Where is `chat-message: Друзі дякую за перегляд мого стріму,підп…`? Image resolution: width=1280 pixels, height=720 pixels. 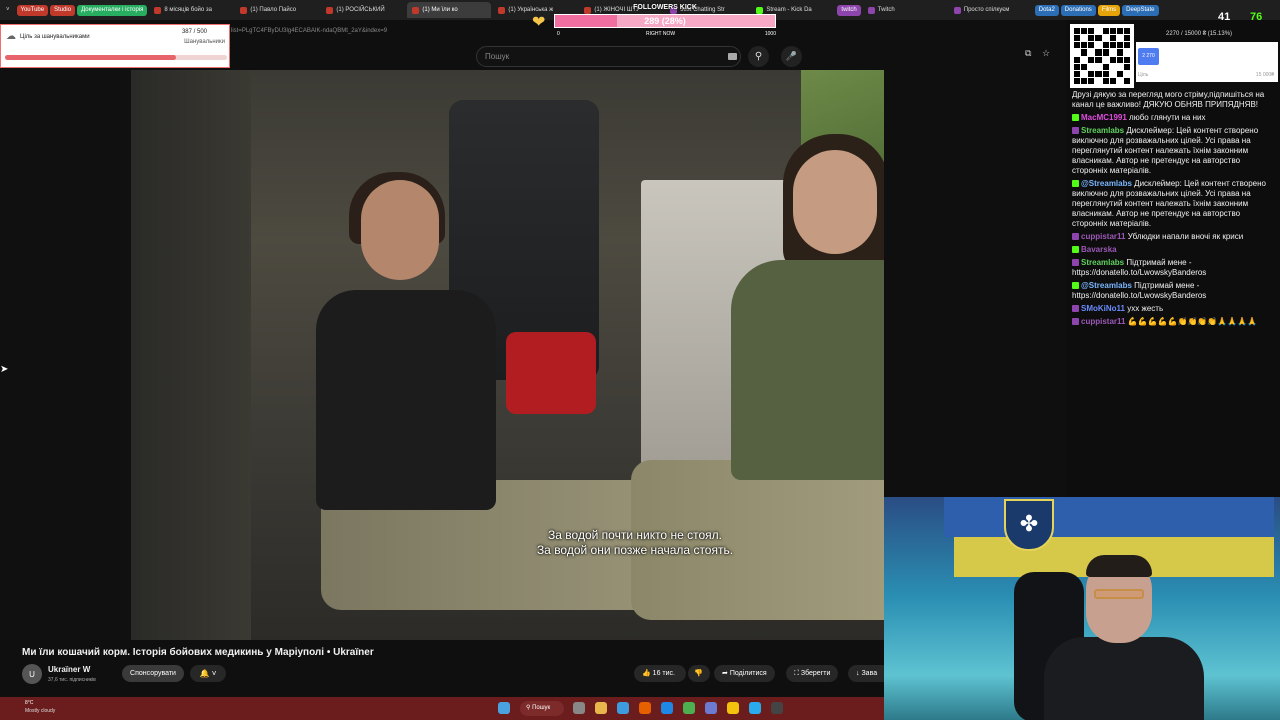
chat-message: Друзі дякую за перегляд мого стріму,підп… is located at coordinates (1174, 100).